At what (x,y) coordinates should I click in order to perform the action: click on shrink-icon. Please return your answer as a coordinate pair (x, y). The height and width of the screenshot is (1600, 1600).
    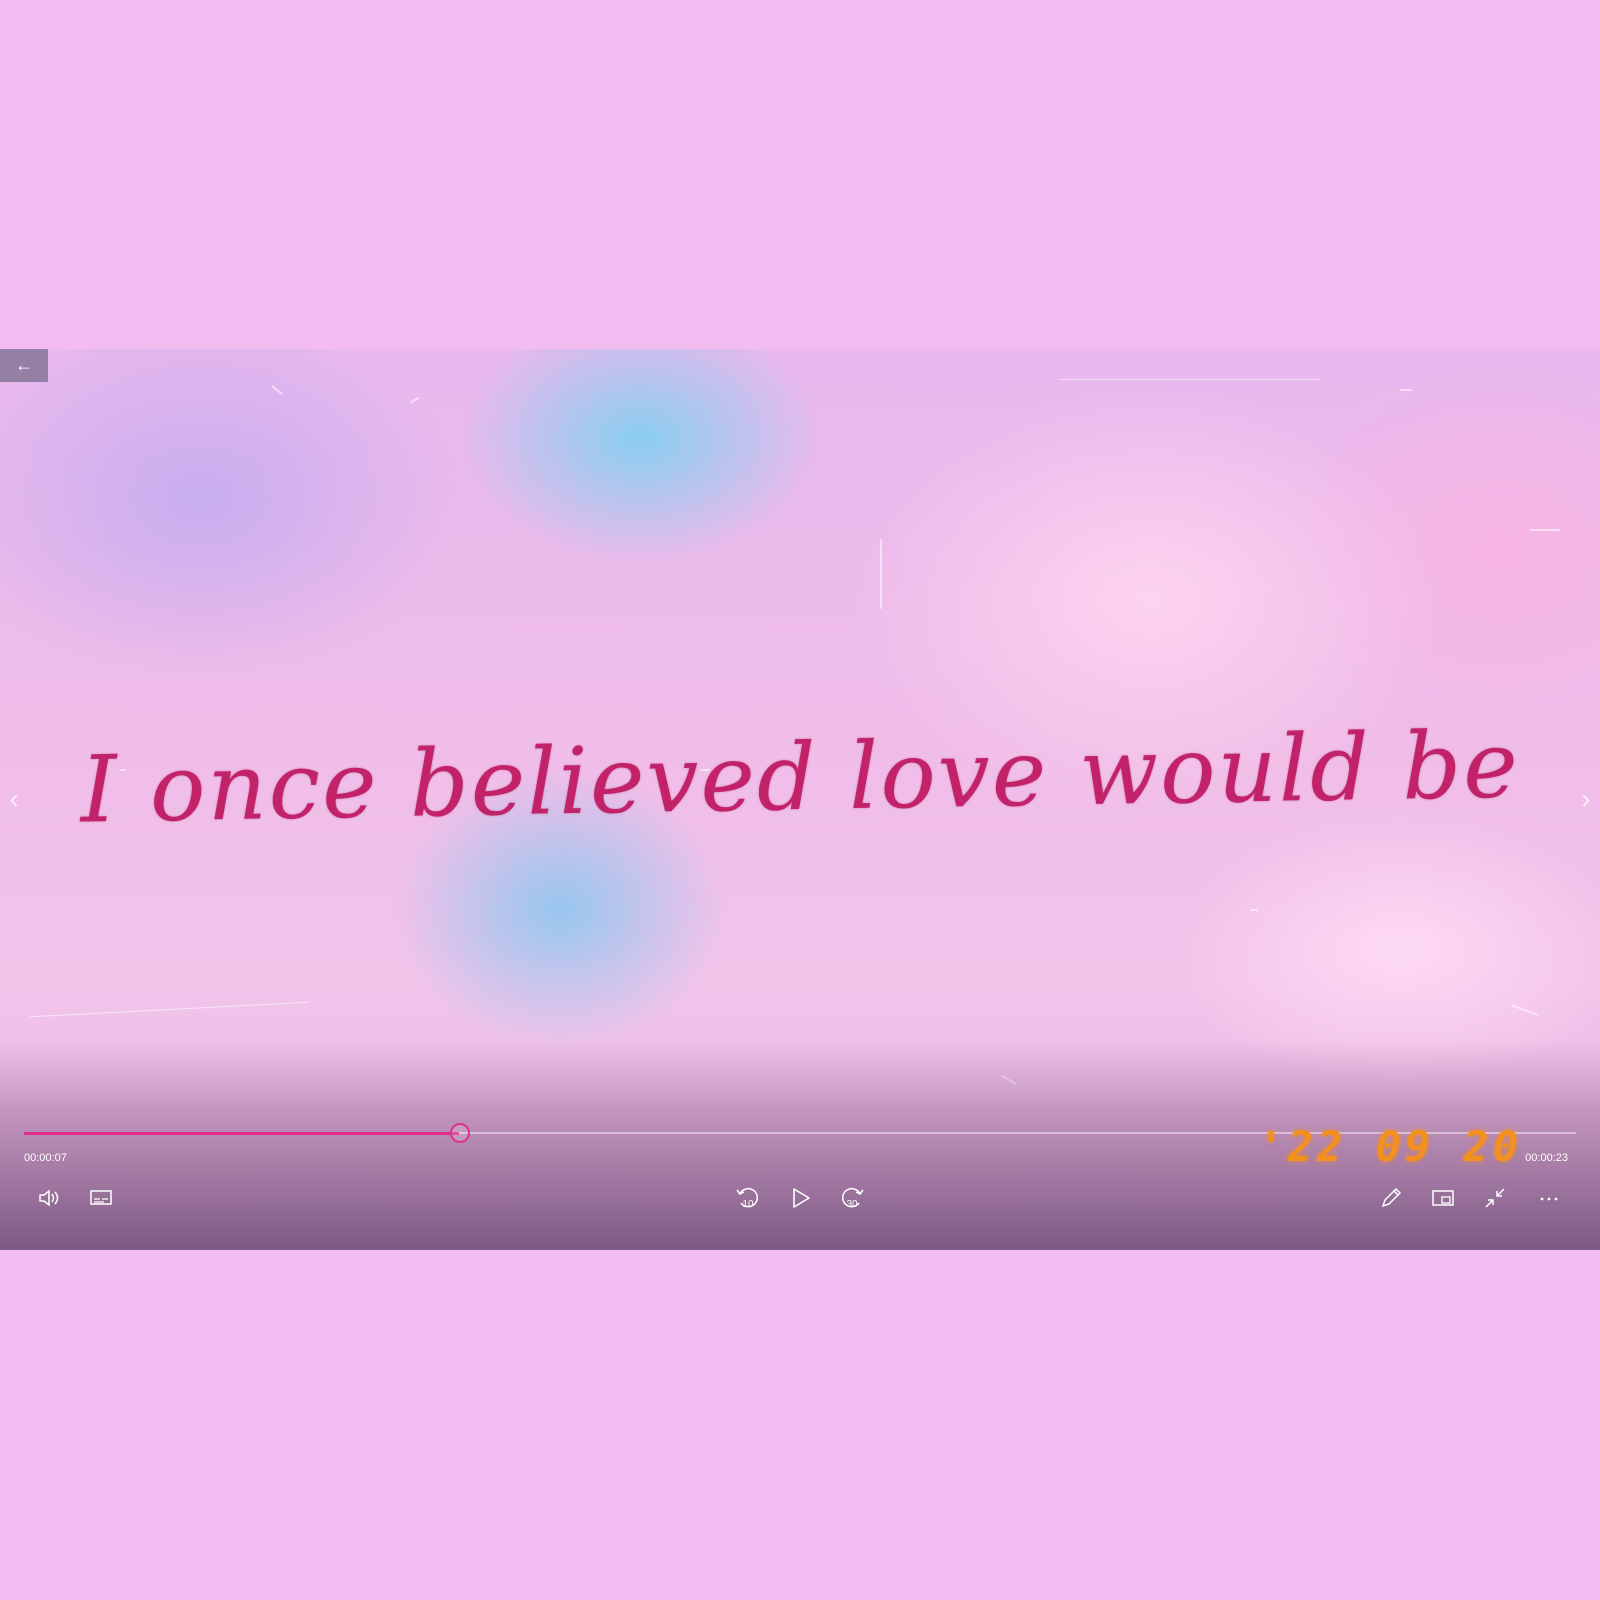
    Looking at the image, I should click on (1495, 1204).